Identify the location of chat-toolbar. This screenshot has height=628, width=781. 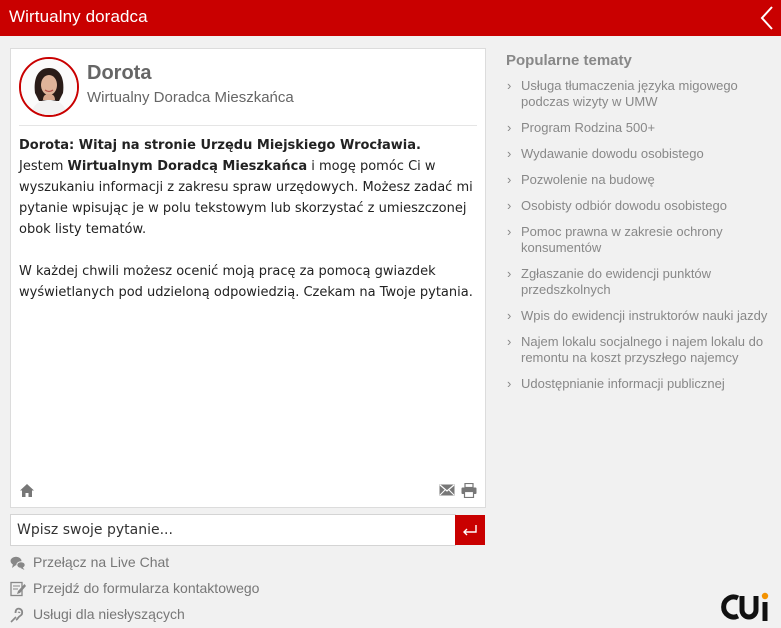
(248, 492).